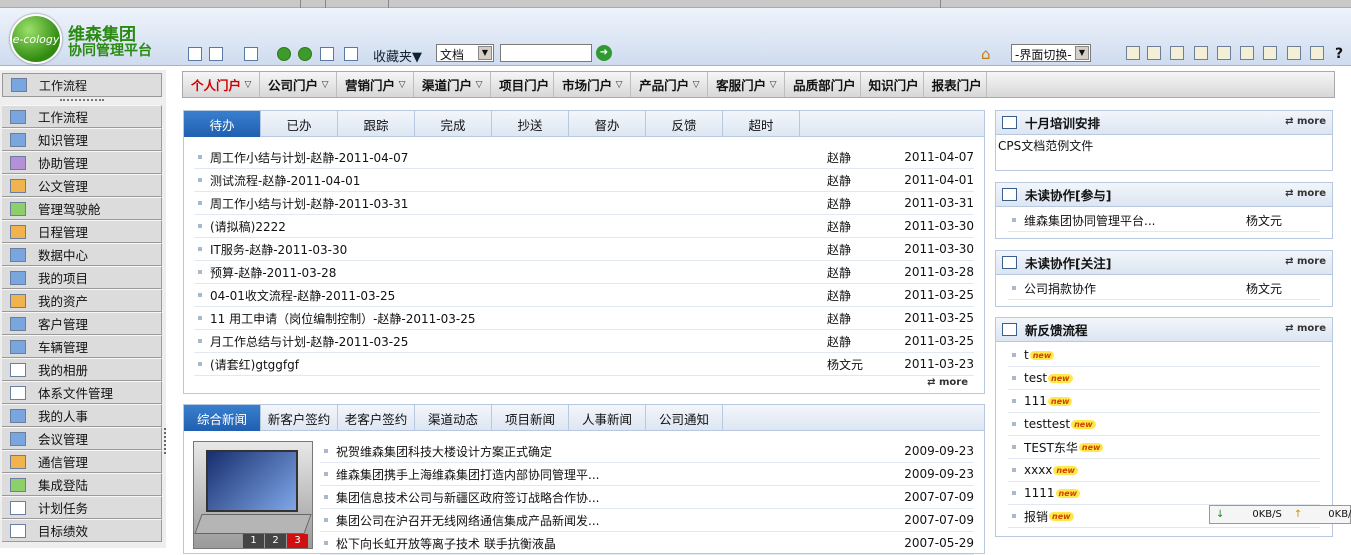  What do you see at coordinates (1164, 401) in the screenshot?
I see `list-item: 111 new` at bounding box center [1164, 401].